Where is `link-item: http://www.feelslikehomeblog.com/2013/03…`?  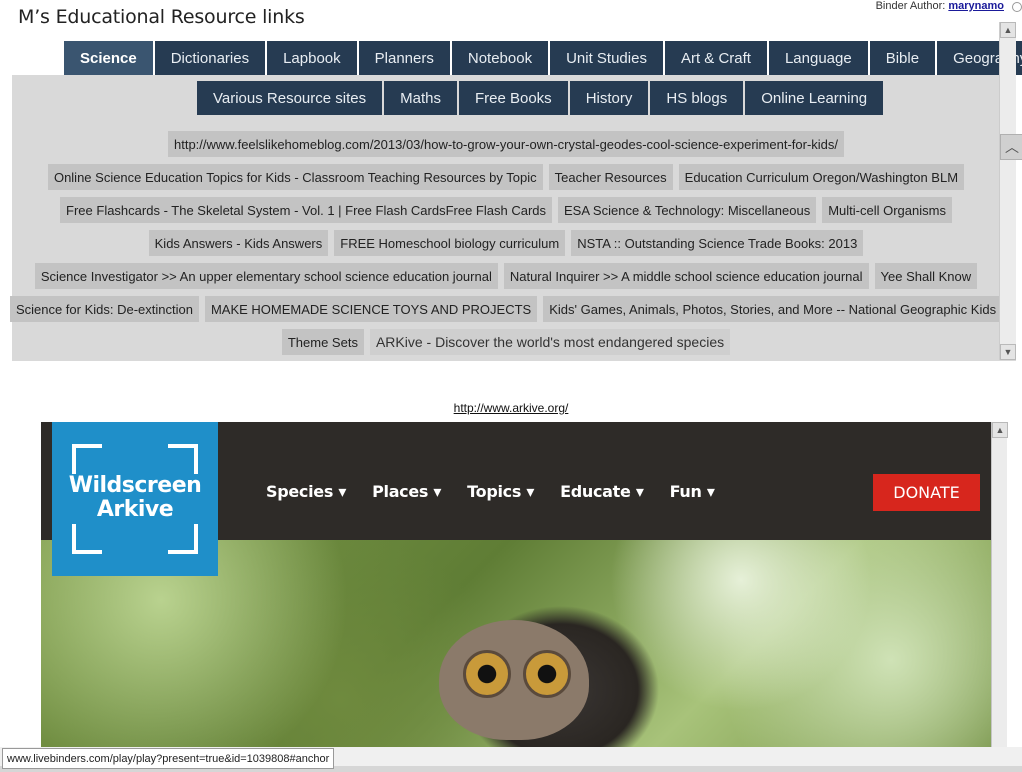 link-item: http://www.feelslikehomeblog.com/2013/03… is located at coordinates (506, 144).